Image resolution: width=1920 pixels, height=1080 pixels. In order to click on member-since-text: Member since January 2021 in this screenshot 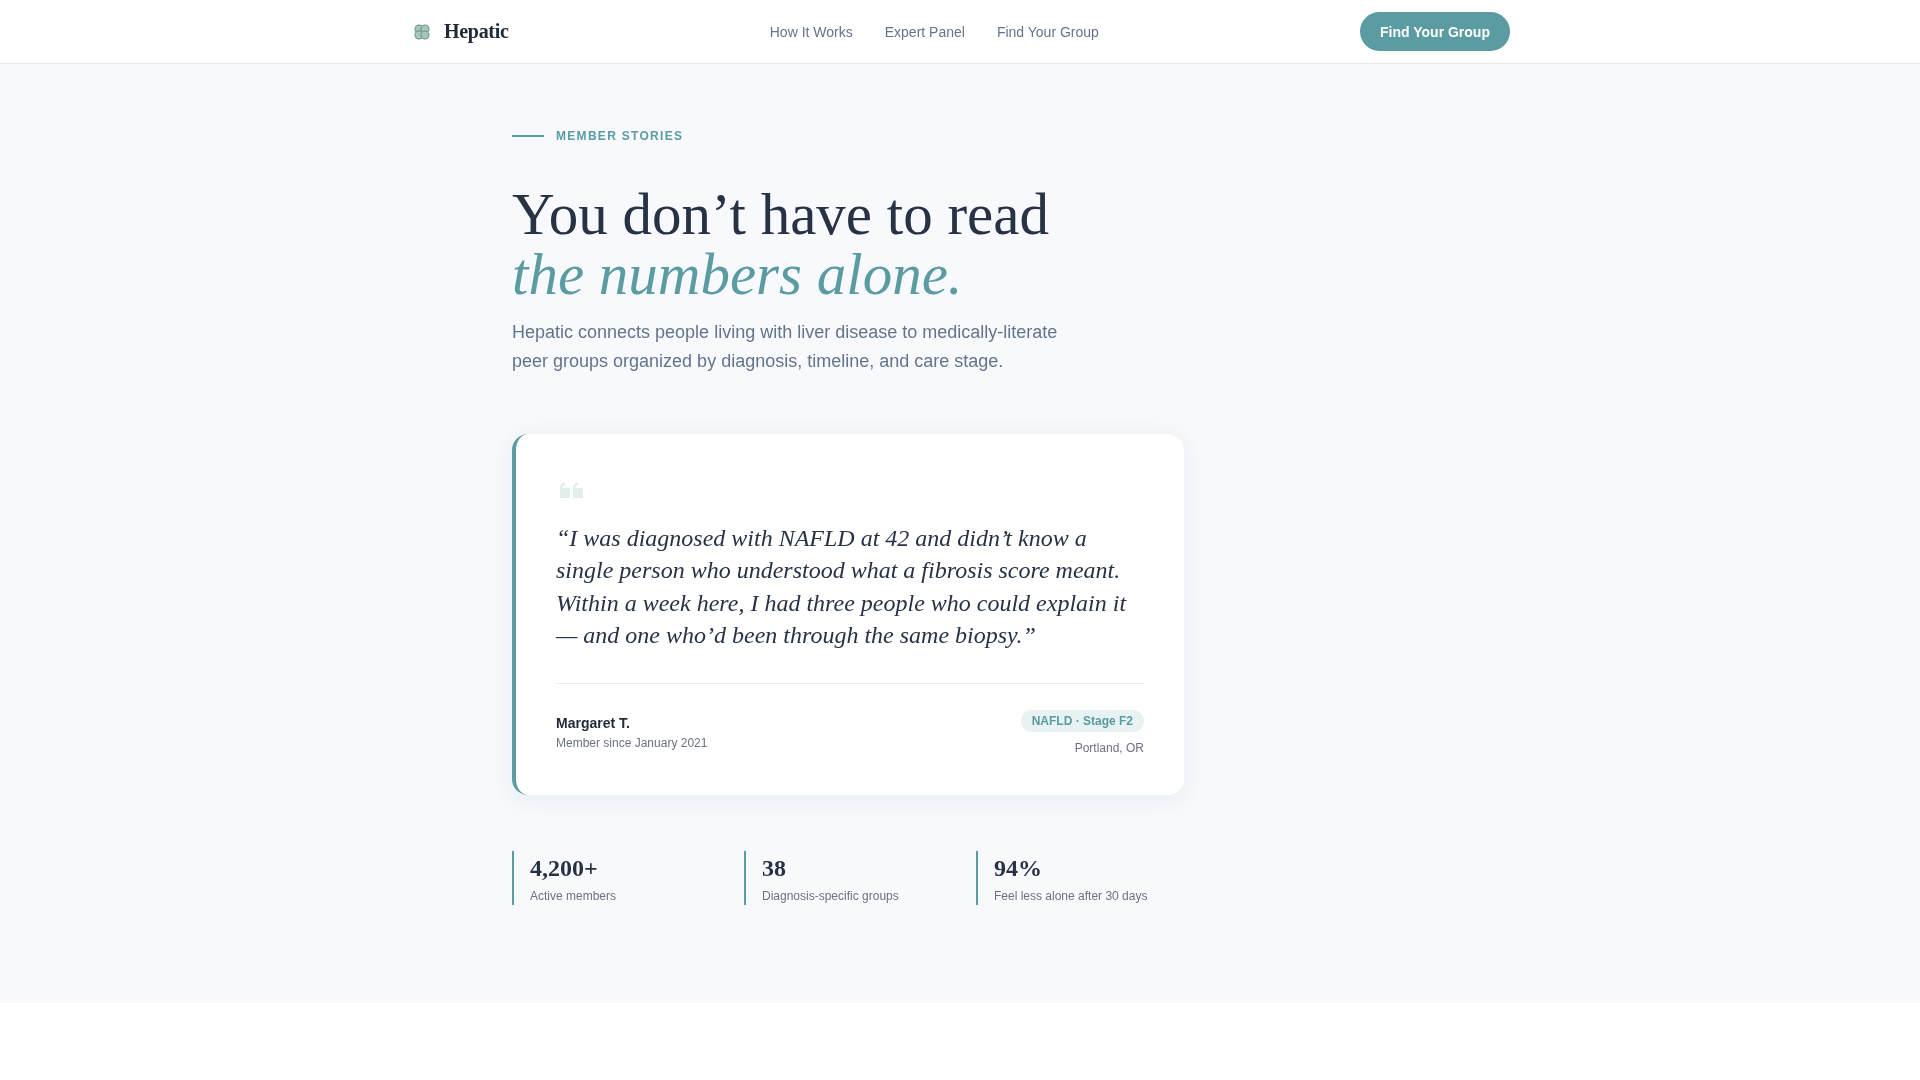, I will do `click(632, 743)`.